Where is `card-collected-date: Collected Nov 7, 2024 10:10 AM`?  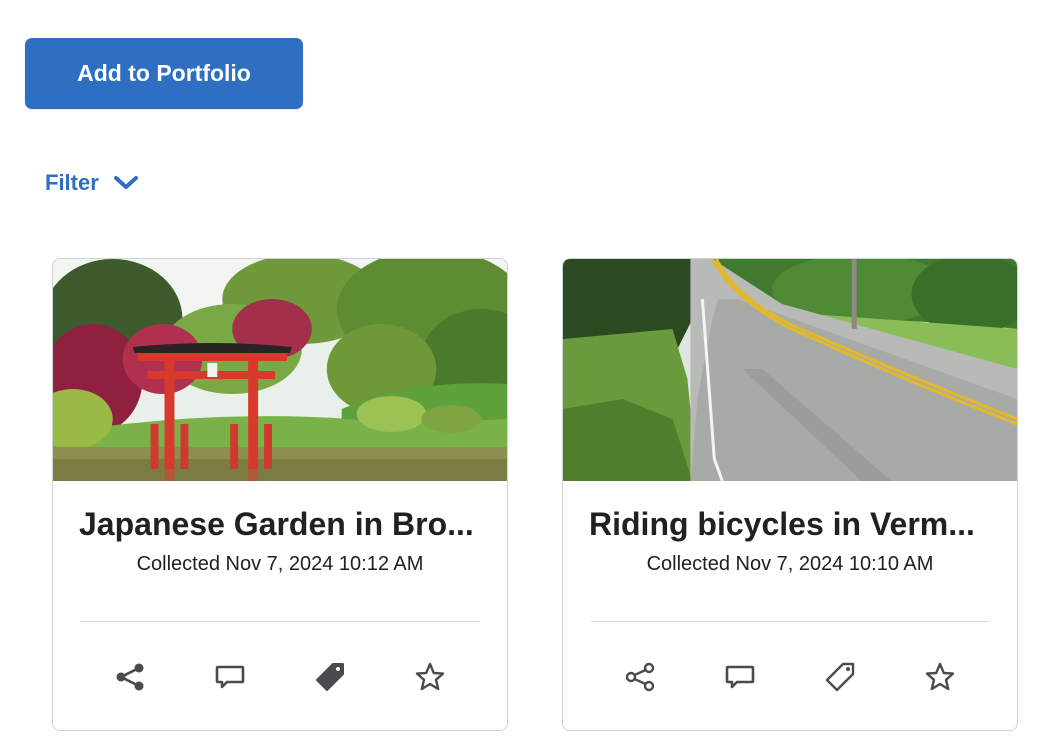
card-collected-date: Collected Nov 7, 2024 10:10 AM is located at coordinates (790, 564).